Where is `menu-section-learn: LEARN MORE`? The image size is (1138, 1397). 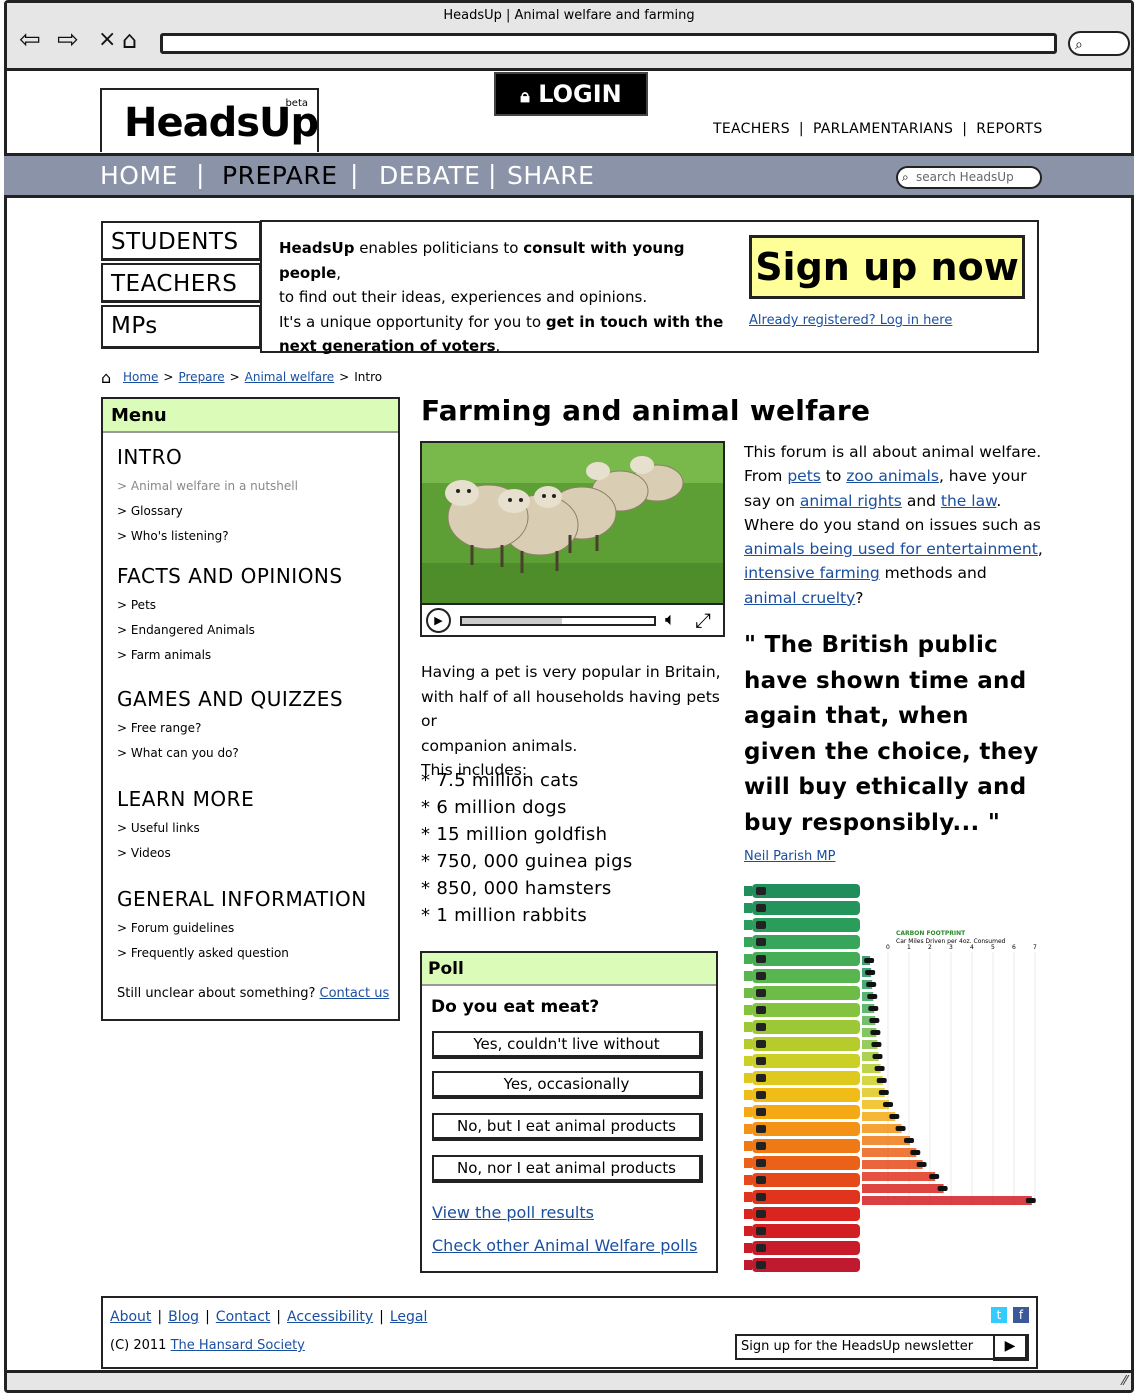
menu-section-learn: LEARN MORE is located at coordinates (185, 799).